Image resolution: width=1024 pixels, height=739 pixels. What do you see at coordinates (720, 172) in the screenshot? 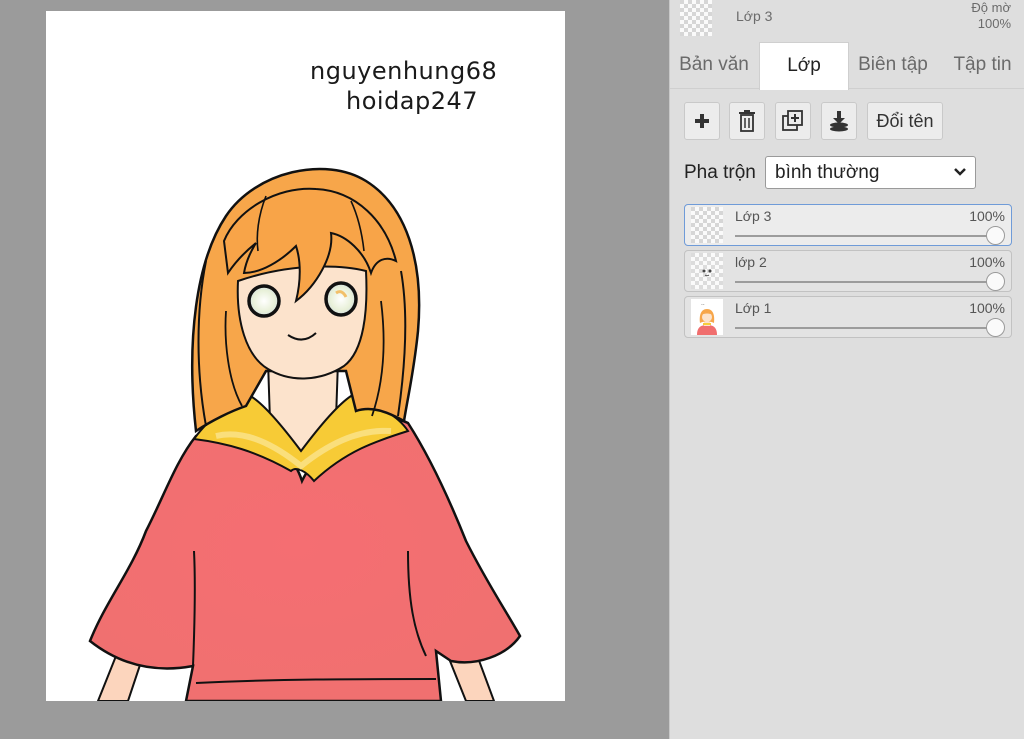
I see `blend-mode-label: Pha trộn` at bounding box center [720, 172].